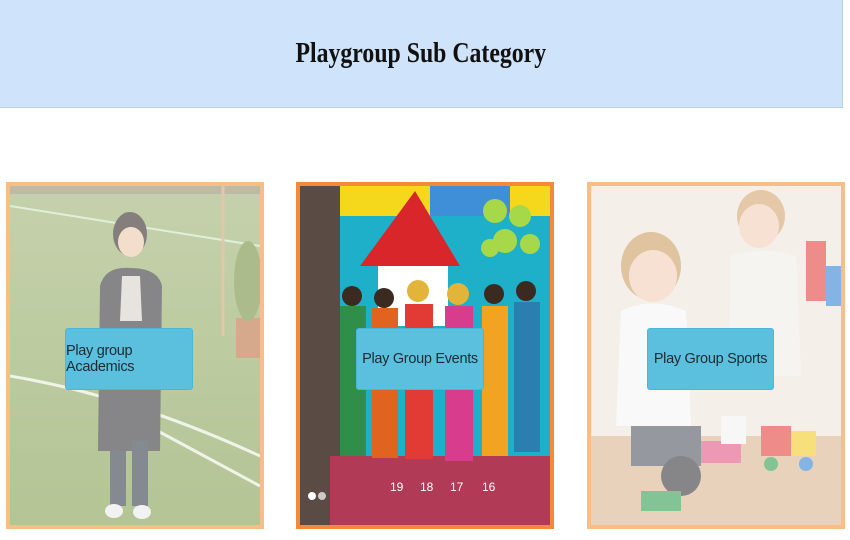 The image size is (850, 540). Describe the element at coordinates (397, 487) in the screenshot. I see `svg-text: 19` at that location.